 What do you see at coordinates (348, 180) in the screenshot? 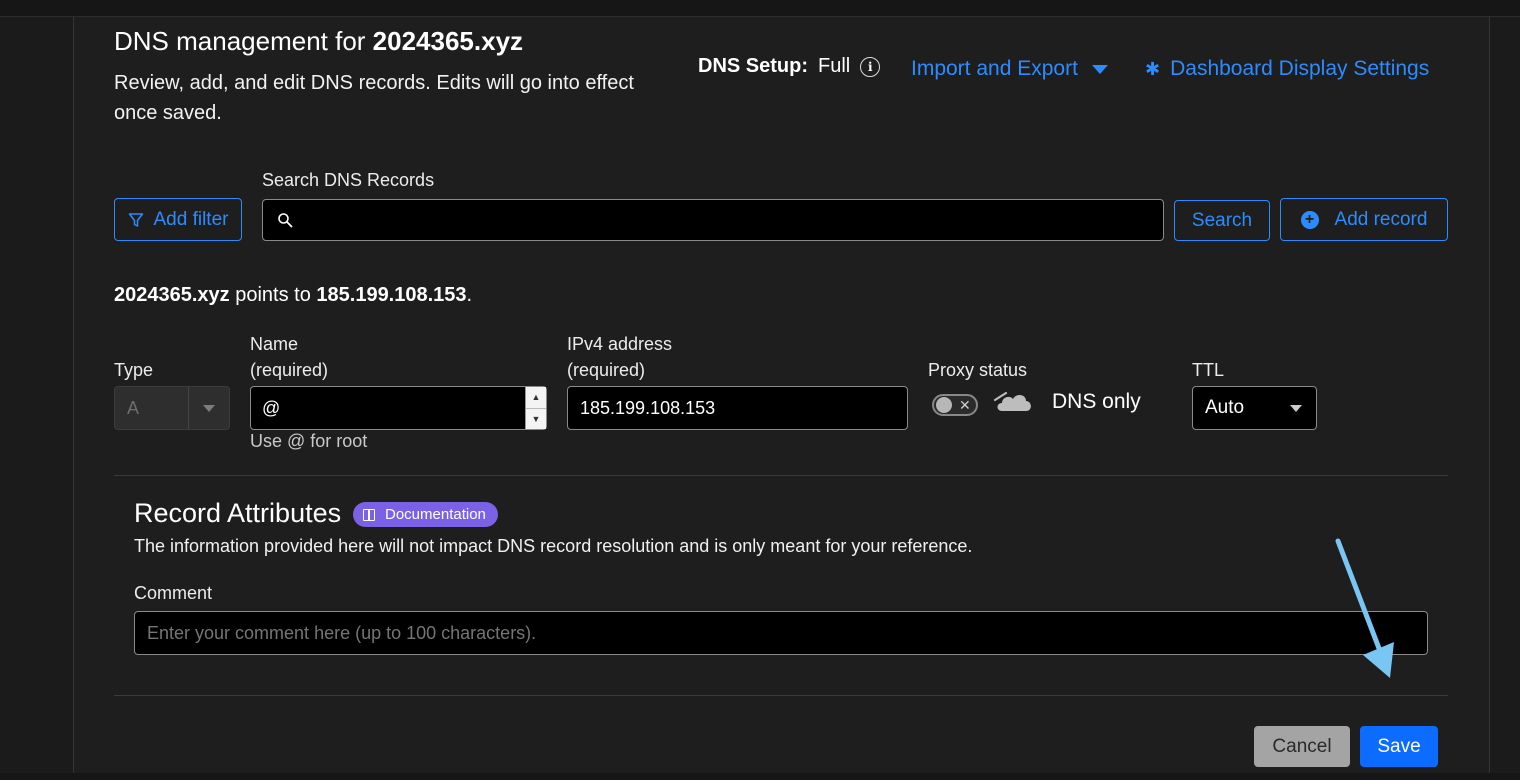
I see `search-label: Search DNS Records` at bounding box center [348, 180].